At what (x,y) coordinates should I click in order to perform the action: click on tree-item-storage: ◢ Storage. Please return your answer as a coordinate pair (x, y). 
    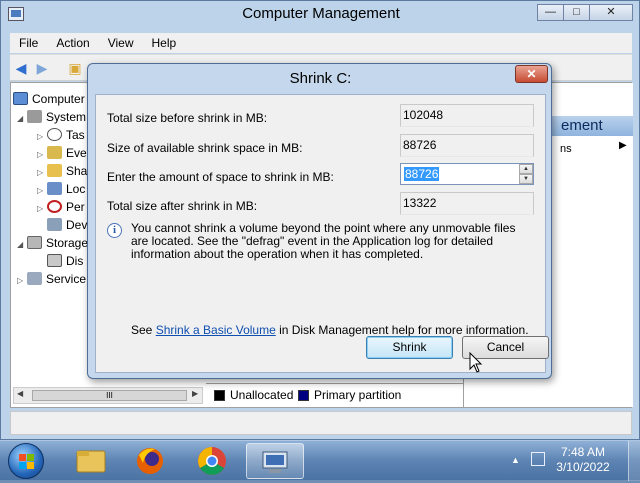
    Looking at the image, I should click on (52, 243).